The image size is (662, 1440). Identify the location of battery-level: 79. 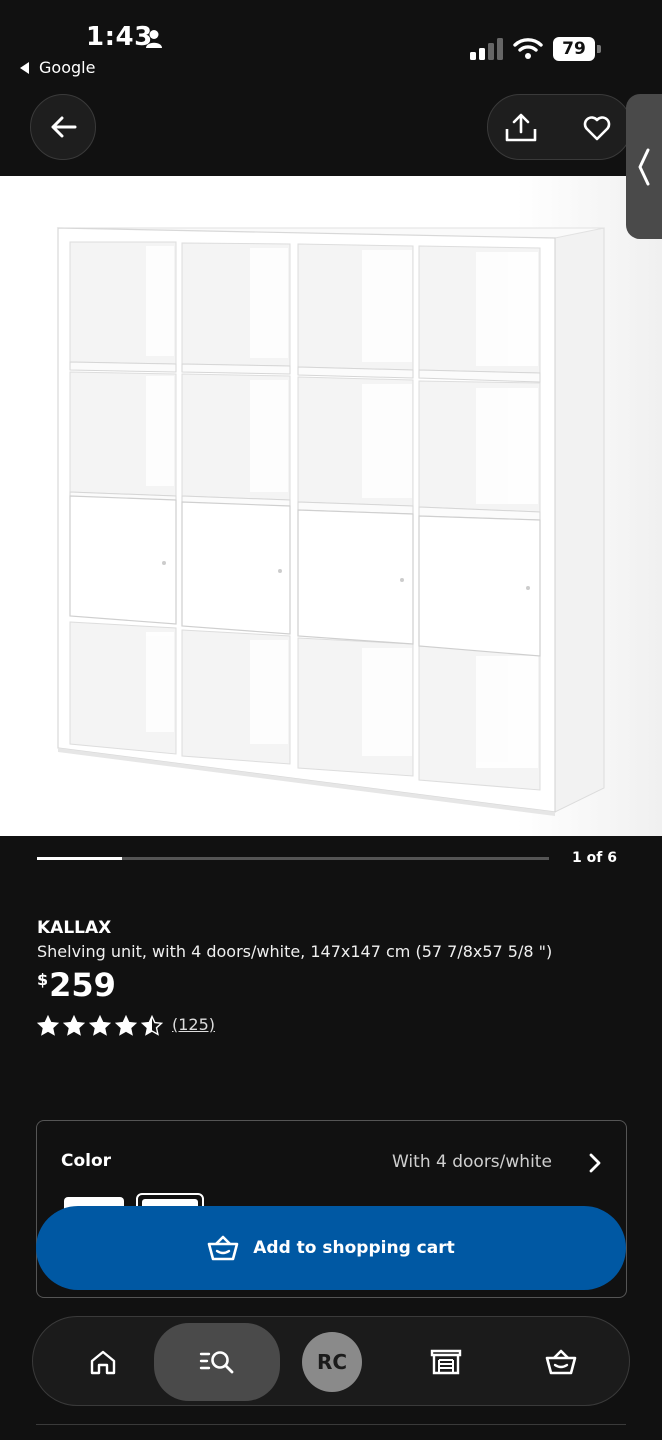
(574, 49).